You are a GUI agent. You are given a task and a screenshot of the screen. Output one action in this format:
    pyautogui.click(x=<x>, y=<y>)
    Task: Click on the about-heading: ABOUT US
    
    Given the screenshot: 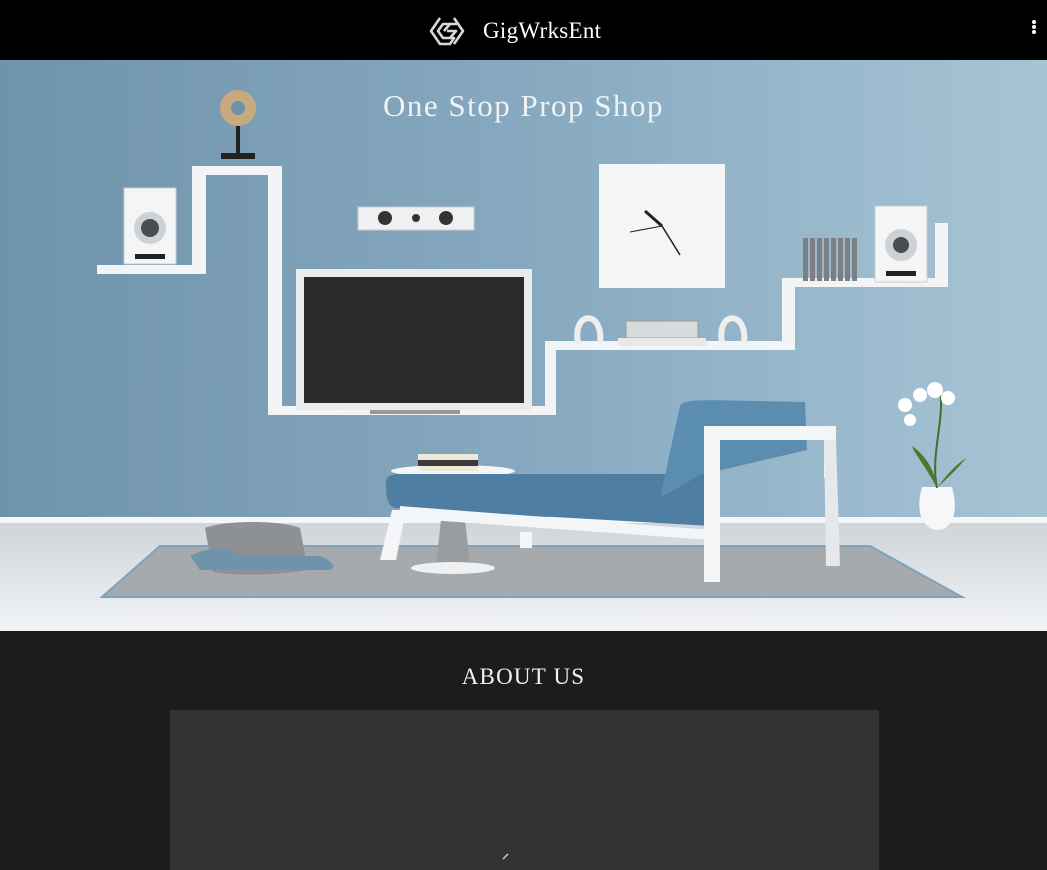 What is the action you would take?
    pyautogui.click(x=523, y=676)
    